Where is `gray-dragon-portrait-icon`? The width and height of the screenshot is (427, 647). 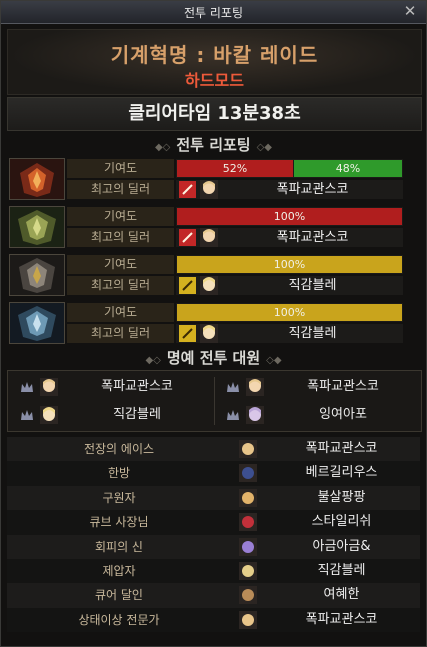
gray-dragon-portrait-icon is located at coordinates (37, 275).